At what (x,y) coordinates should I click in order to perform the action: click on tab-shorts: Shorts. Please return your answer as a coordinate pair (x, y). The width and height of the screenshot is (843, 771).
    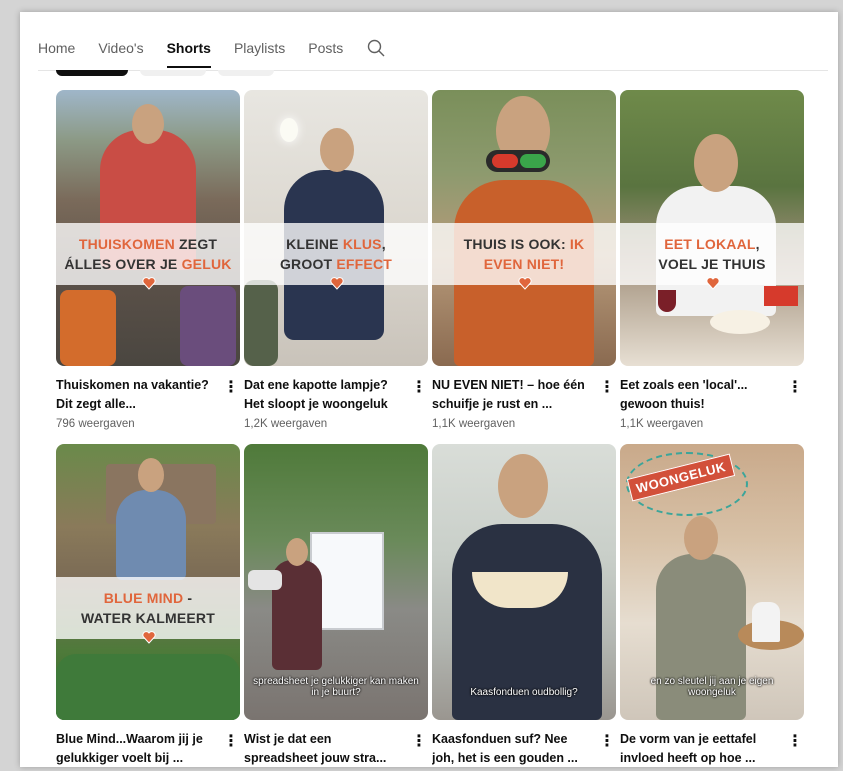
    Looking at the image, I should click on (189, 51).